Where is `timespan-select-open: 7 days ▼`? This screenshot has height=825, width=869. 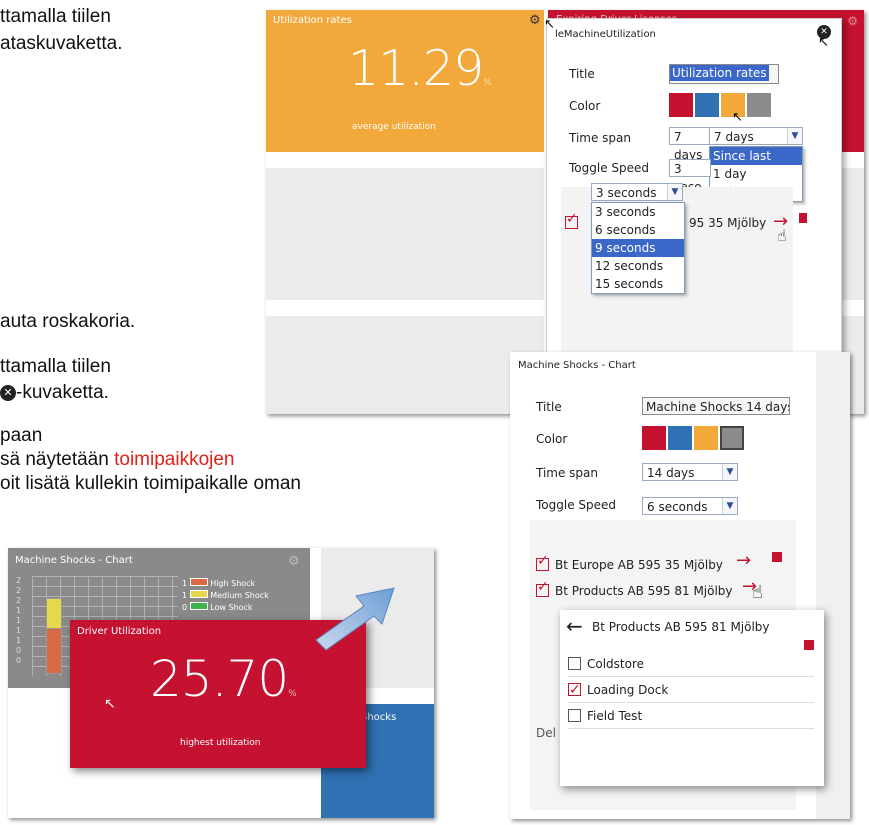 timespan-select-open: 7 days ▼ is located at coordinates (756, 136).